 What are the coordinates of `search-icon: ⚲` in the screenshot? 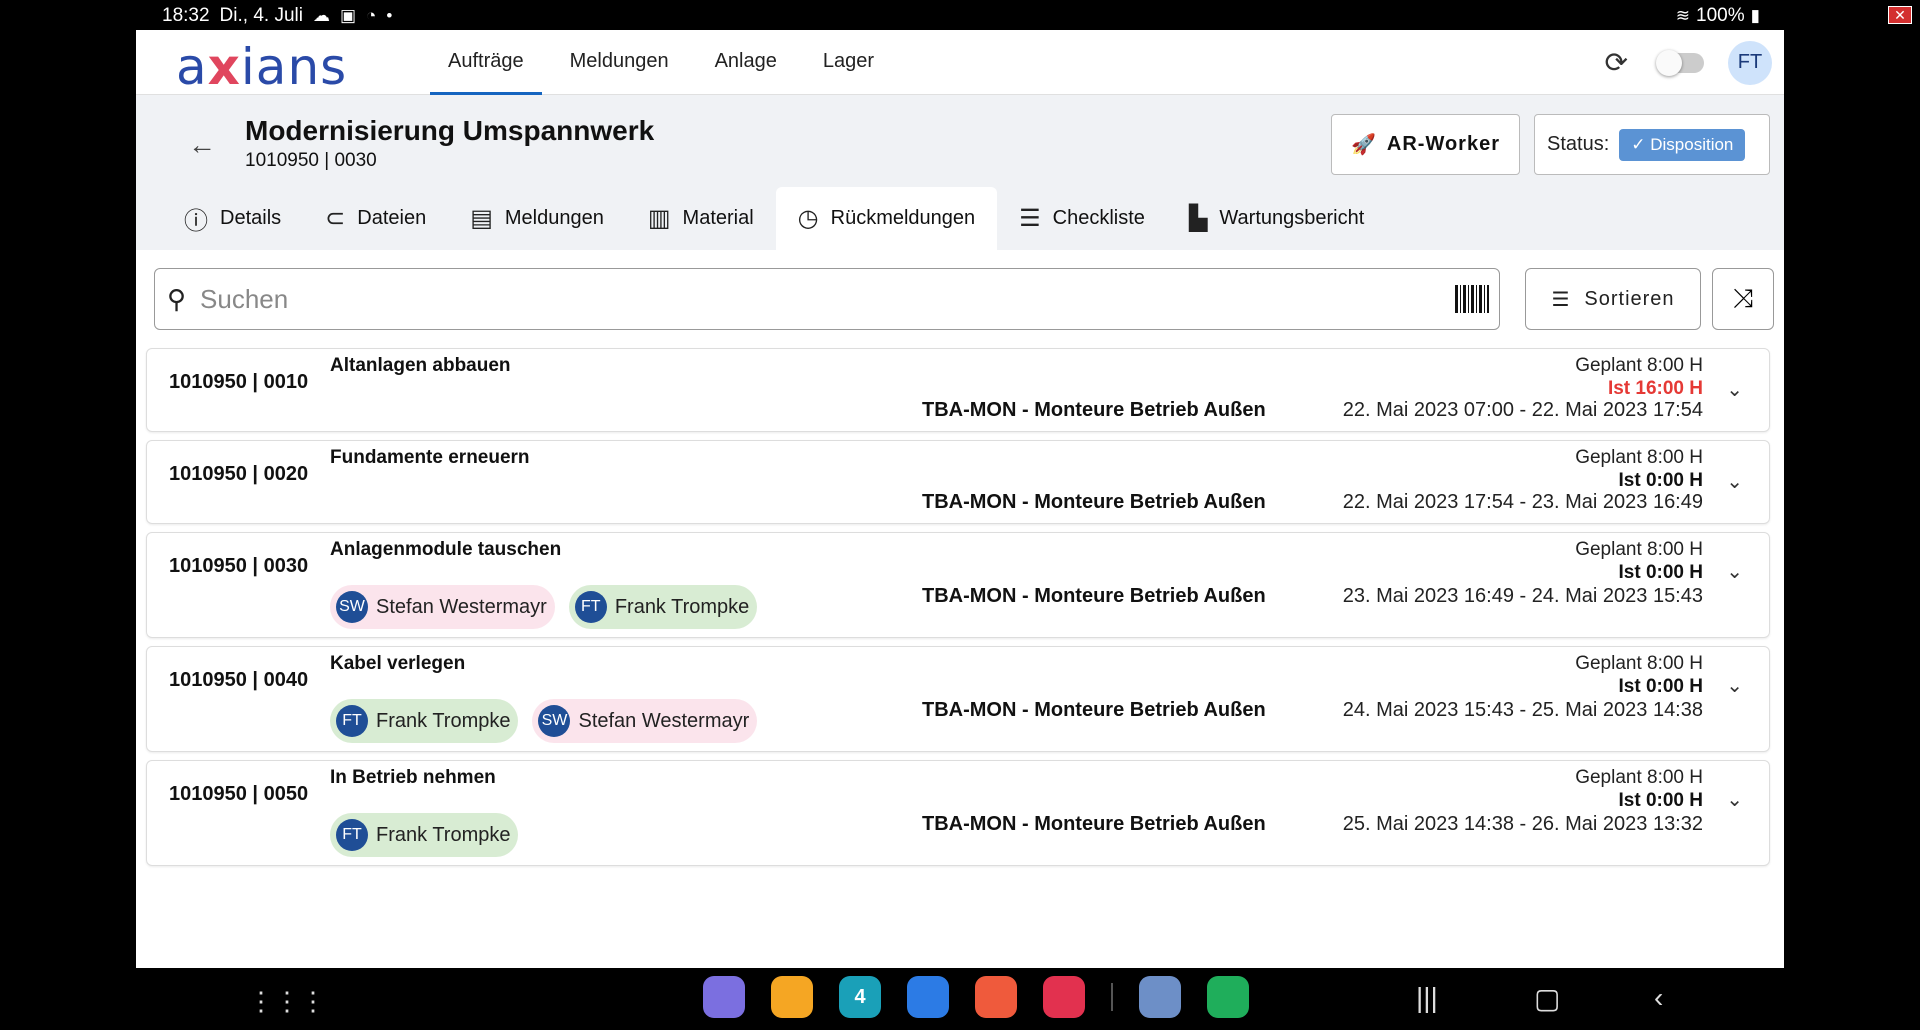 It's located at (177, 298).